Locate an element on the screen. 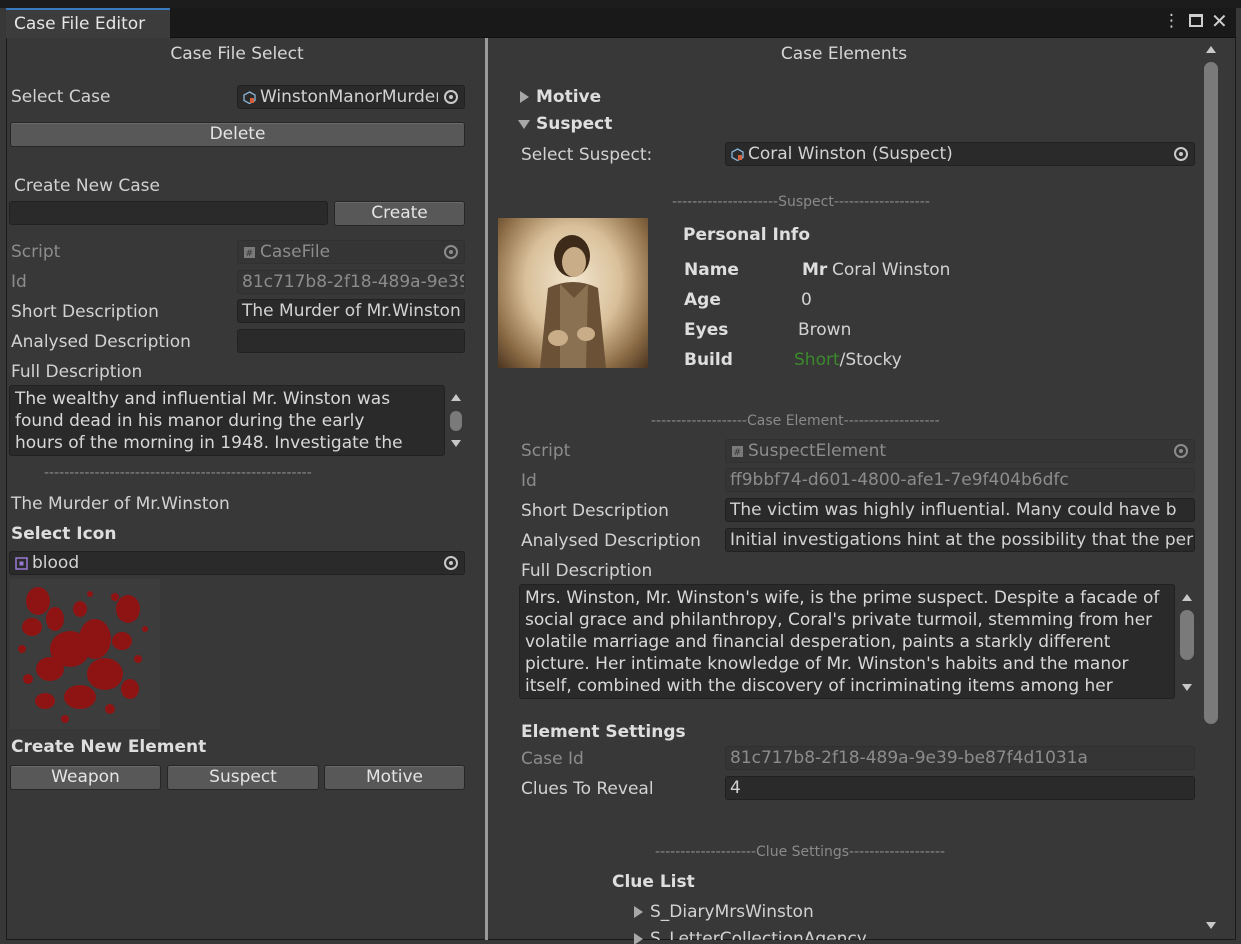 Image resolution: width=1241 pixels, height=944 pixels. select-case-field: WinstonManorMurder is located at coordinates (351, 97).